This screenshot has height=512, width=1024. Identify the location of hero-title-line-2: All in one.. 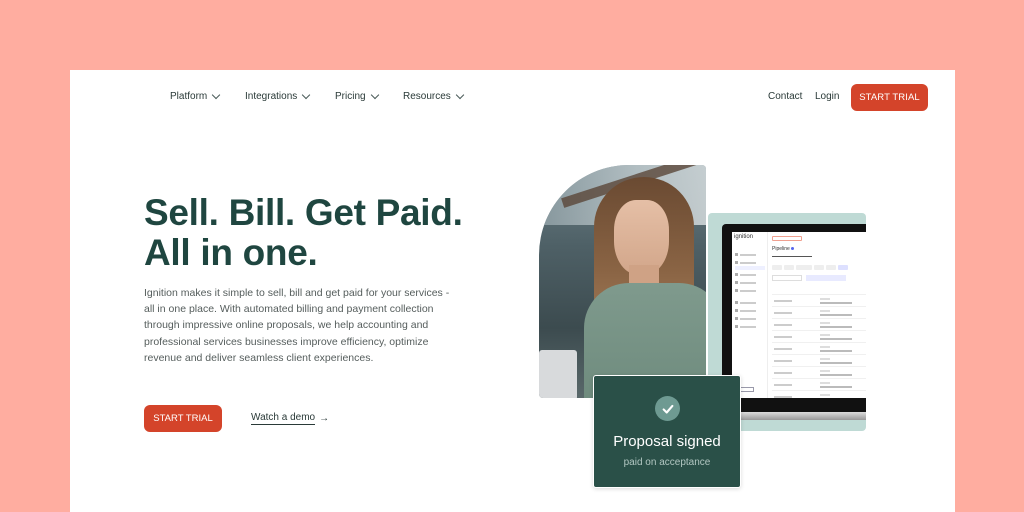
(231, 252).